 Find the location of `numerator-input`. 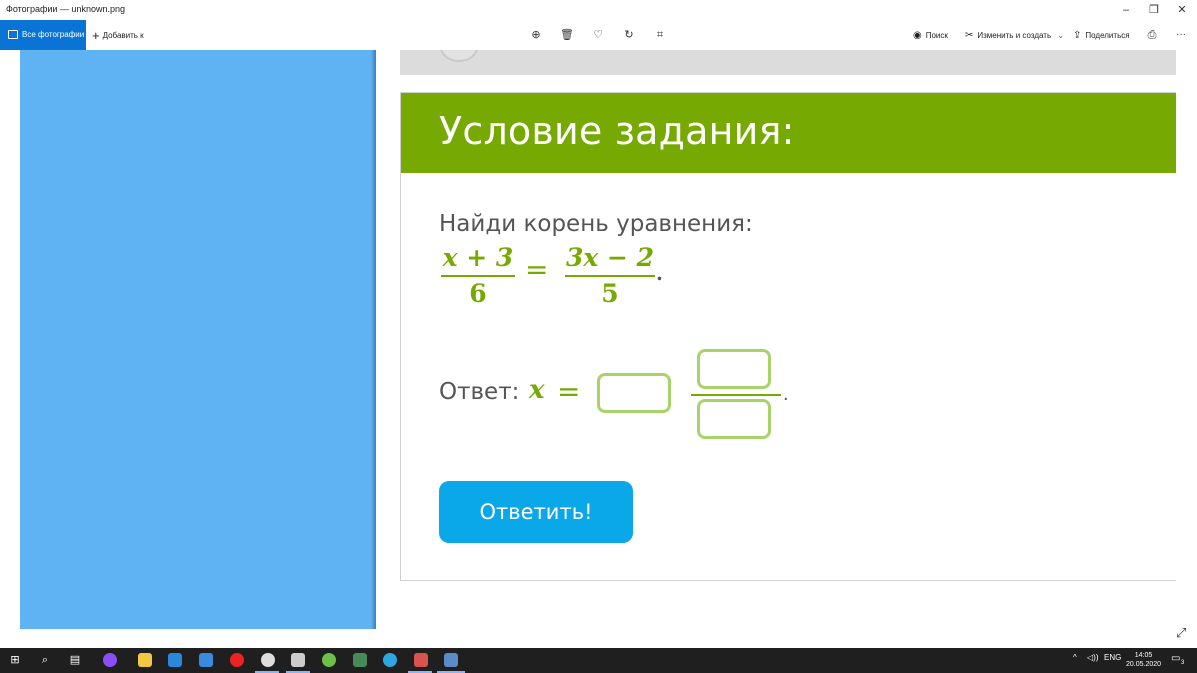

numerator-input is located at coordinates (734, 369).